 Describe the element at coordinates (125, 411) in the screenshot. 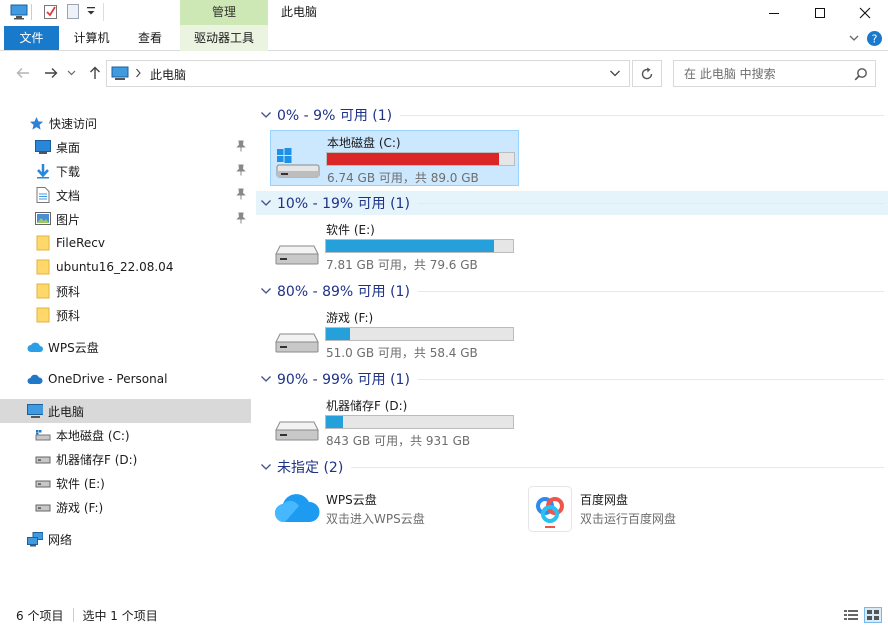

I see `nav-this-pc: 此电脑` at that location.